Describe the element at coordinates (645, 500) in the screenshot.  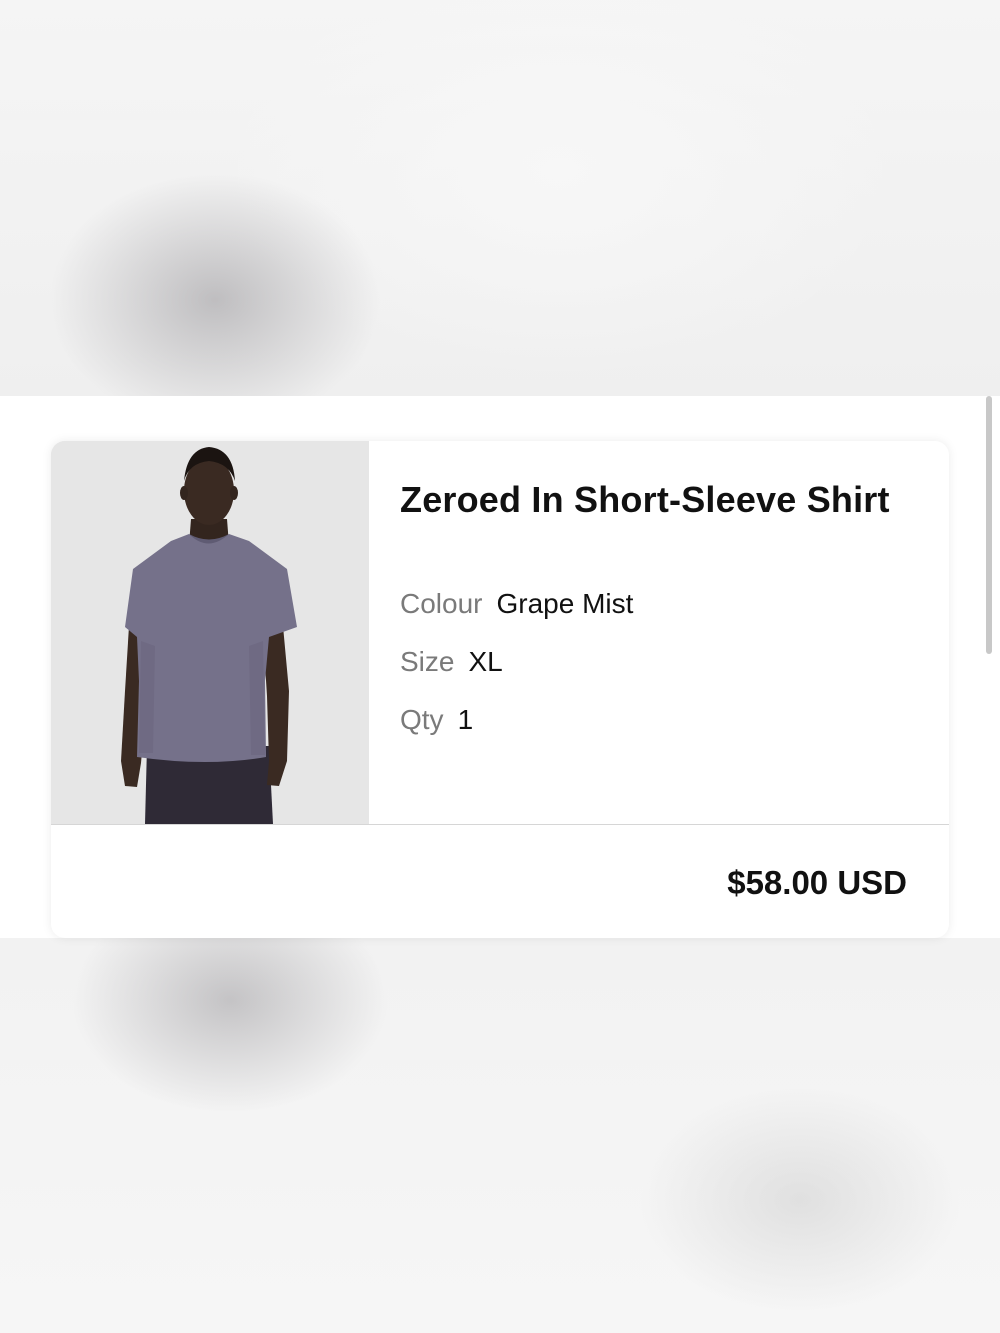
I see `product-title: Zeroed In Short-Sleeve Shirt` at that location.